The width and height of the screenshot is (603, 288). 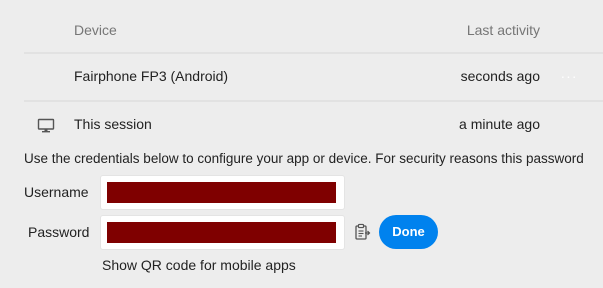 What do you see at coordinates (499, 124) in the screenshot?
I see `session-last-activity: a minute ago` at bounding box center [499, 124].